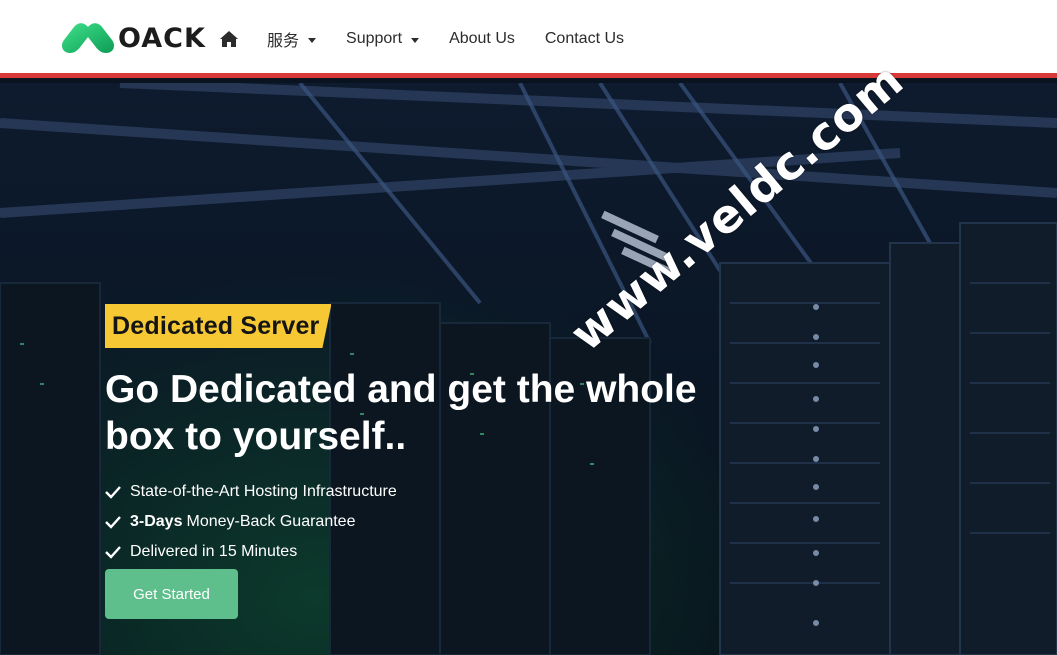 Image resolution: width=1057 pixels, height=655 pixels. I want to click on nav-label: About Us, so click(482, 38).